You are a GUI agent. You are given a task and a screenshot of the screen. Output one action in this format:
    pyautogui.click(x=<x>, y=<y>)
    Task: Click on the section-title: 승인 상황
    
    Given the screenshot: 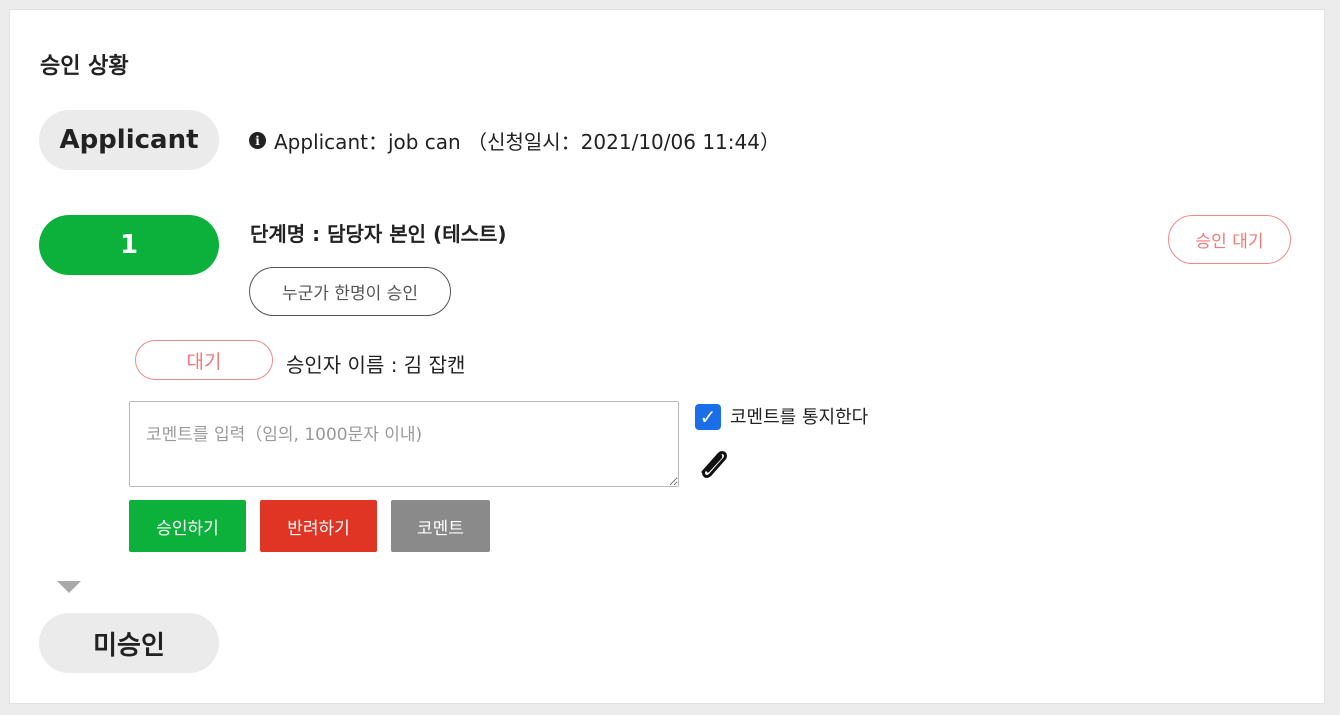 What is the action you would take?
    pyautogui.click(x=84, y=66)
    